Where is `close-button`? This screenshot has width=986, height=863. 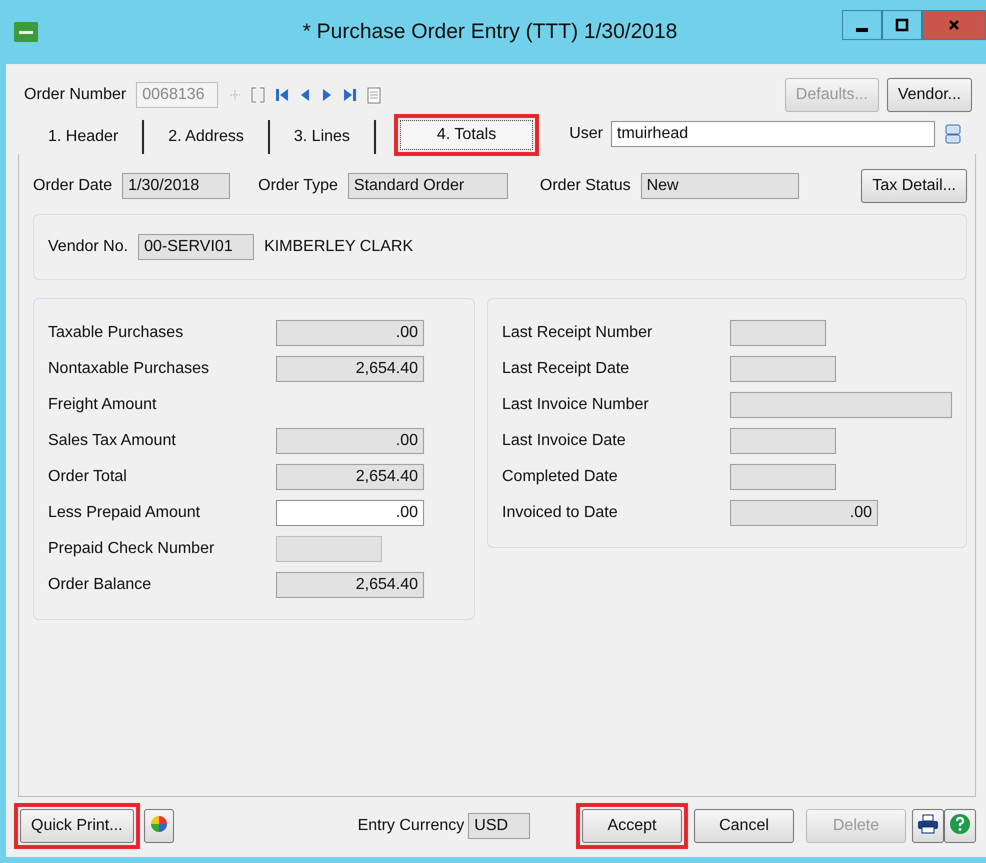 close-button is located at coordinates (954, 25).